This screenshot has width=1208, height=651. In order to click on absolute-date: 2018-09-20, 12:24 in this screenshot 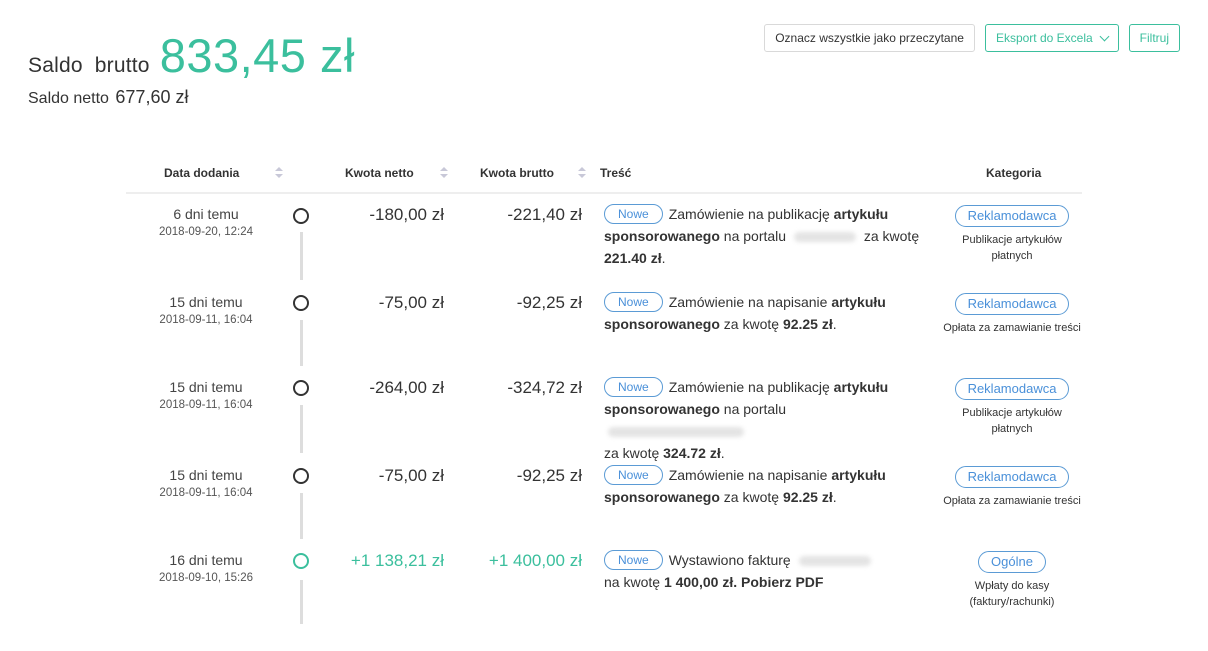, I will do `click(206, 232)`.